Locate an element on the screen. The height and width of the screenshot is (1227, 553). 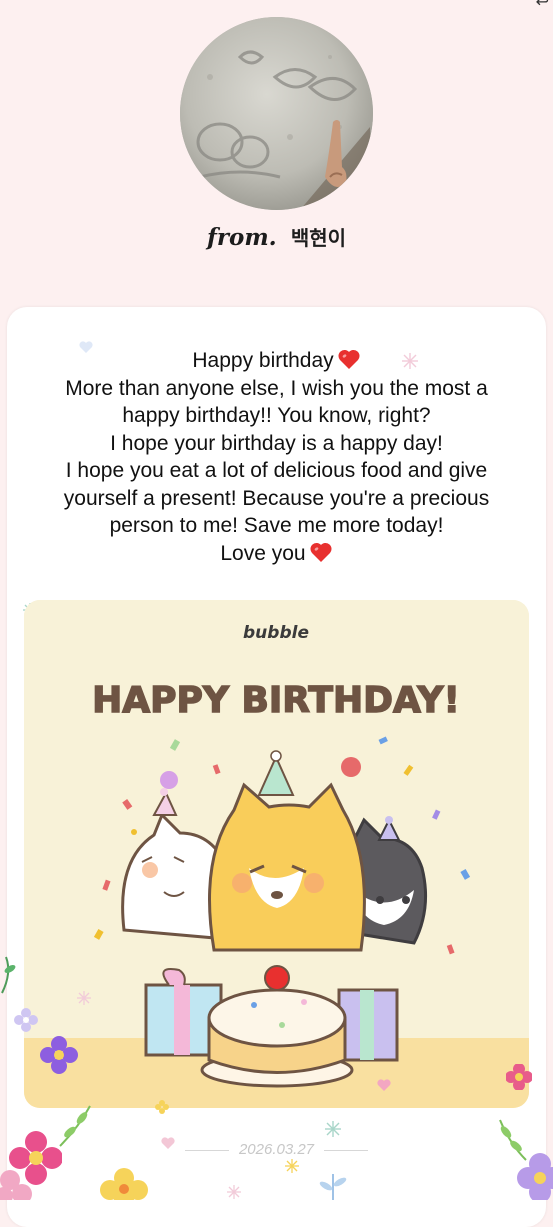
sender-avatar is located at coordinates (276, 113).